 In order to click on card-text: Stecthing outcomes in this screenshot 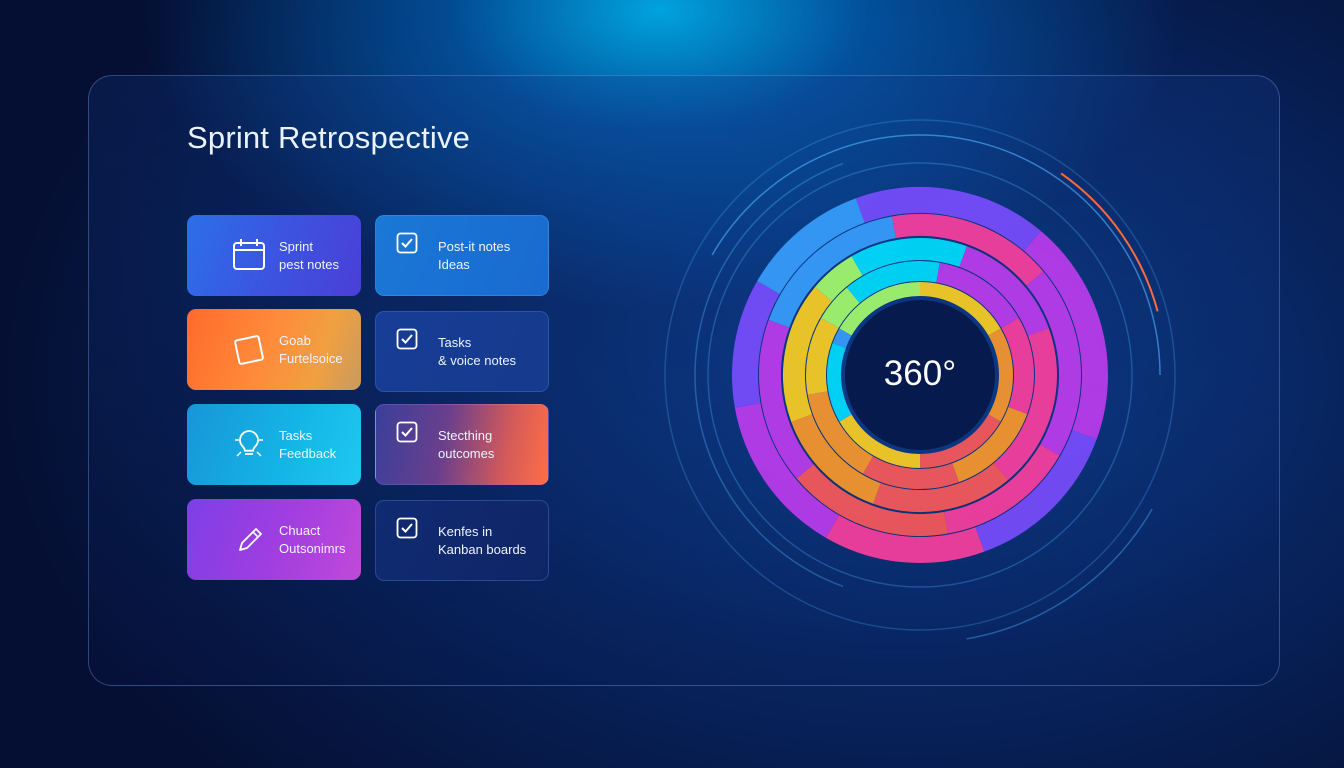, I will do `click(466, 445)`.